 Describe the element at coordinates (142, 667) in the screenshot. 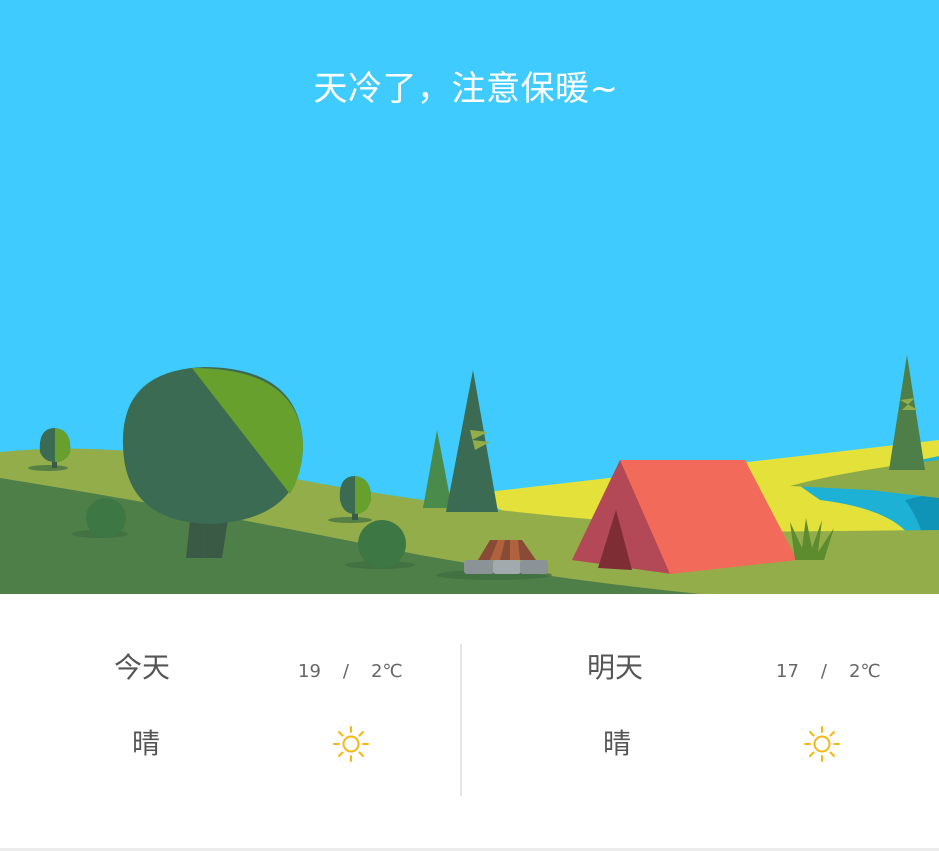

I see `today-label: 今天` at that location.